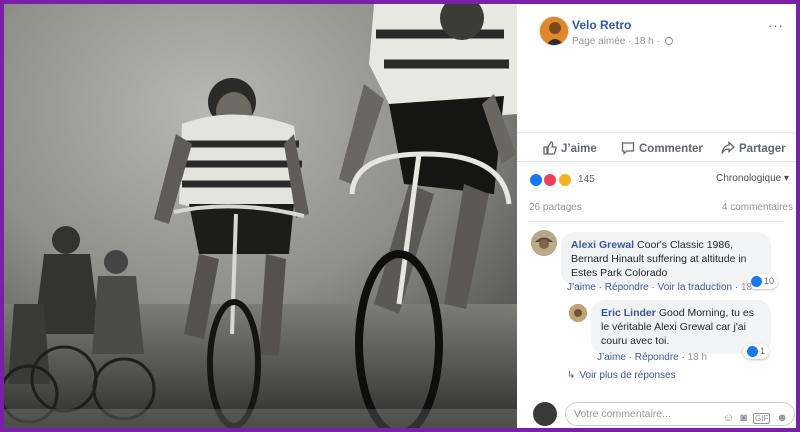 The height and width of the screenshot is (432, 800). Describe the element at coordinates (671, 149) in the screenshot. I see `comment-label: Commenter` at that location.